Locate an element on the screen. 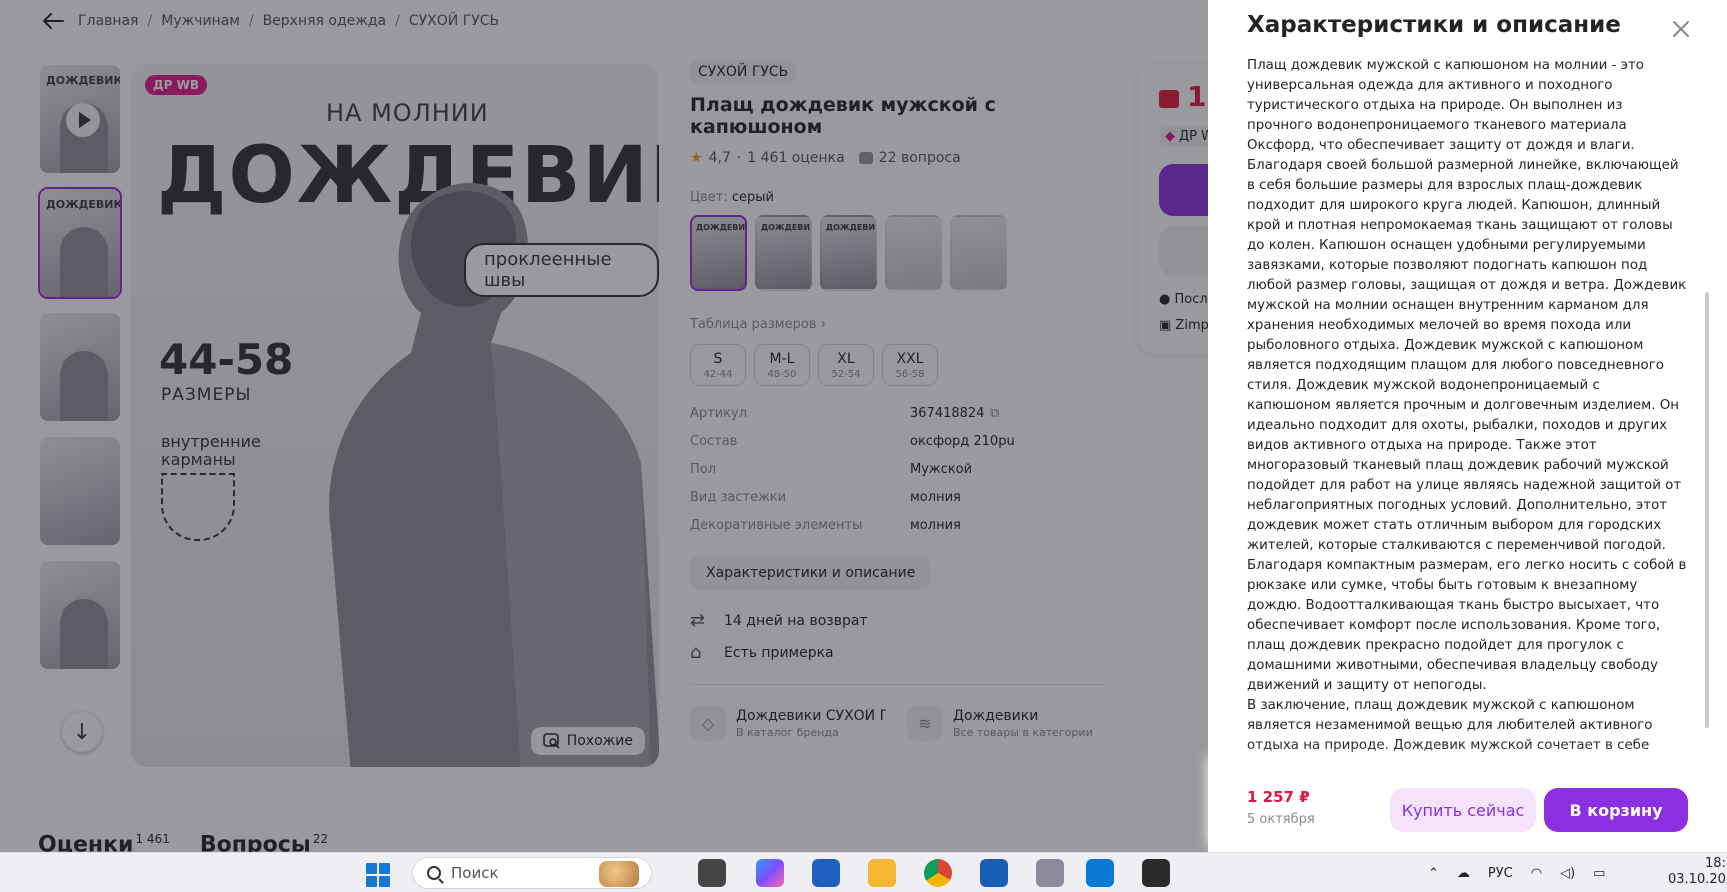 The image size is (1727, 892). panel-title: Характеристики и описание is located at coordinates (1434, 25).